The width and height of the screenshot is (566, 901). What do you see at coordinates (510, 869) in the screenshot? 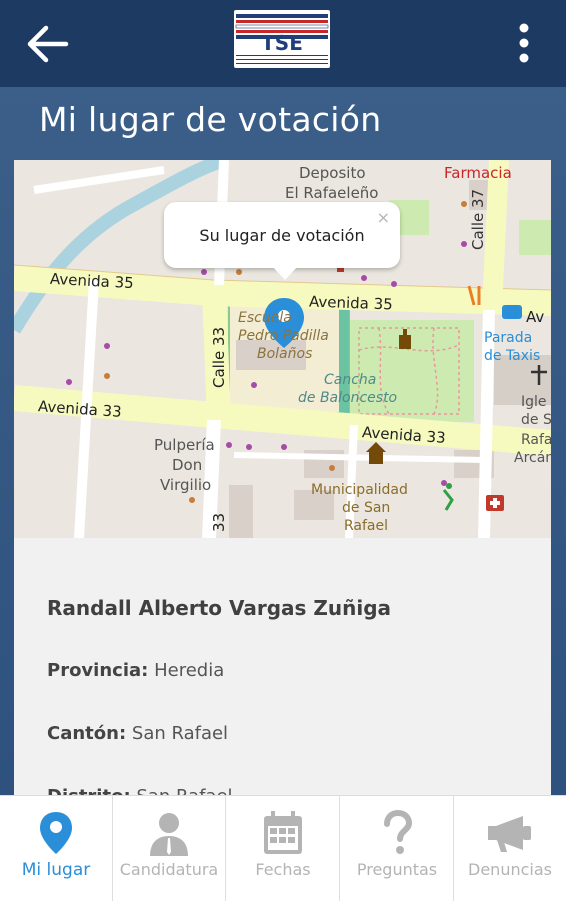
I see `nav-label-denuncias: Denuncias` at bounding box center [510, 869].